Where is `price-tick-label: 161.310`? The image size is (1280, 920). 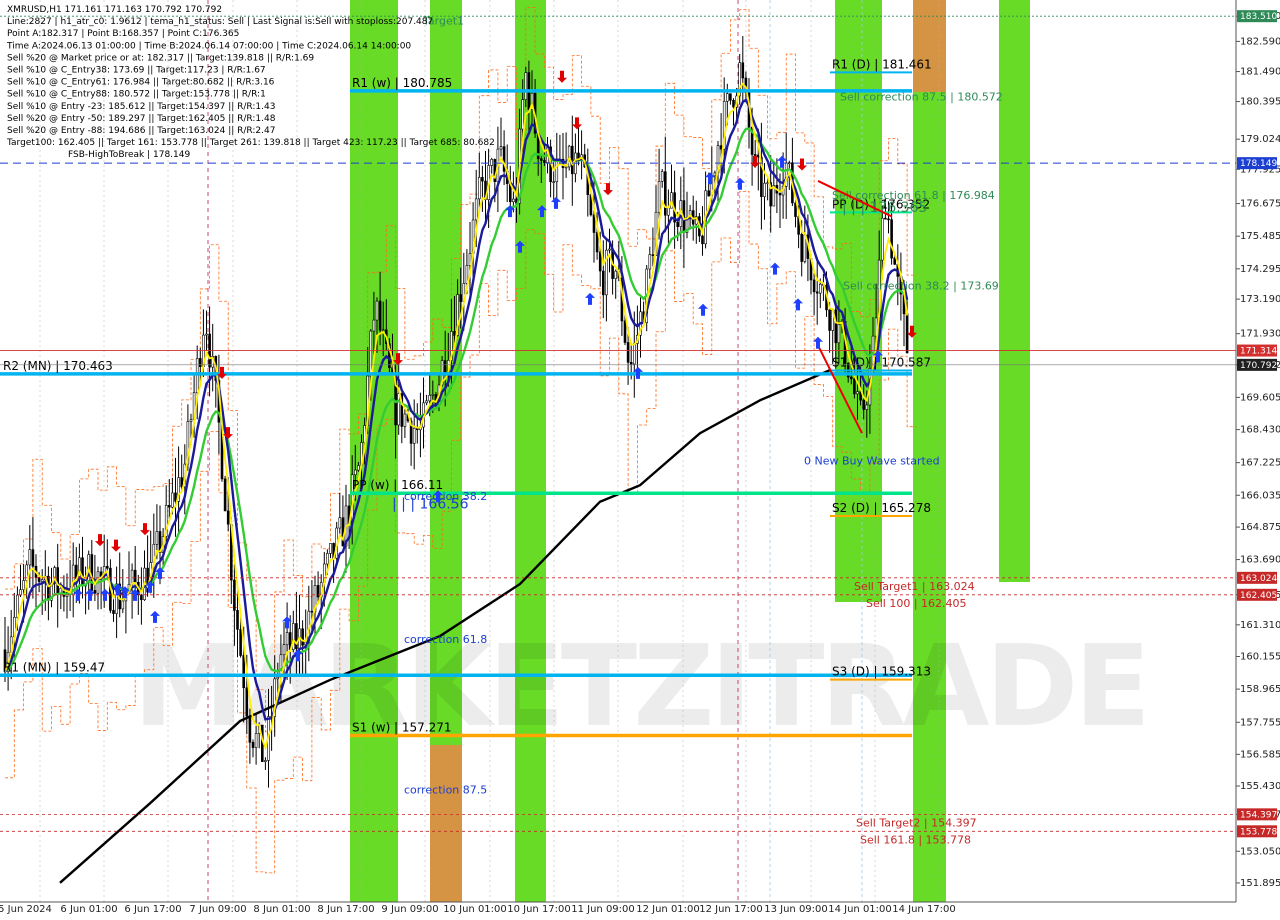
price-tick-label: 161.310 is located at coordinates (1260, 625).